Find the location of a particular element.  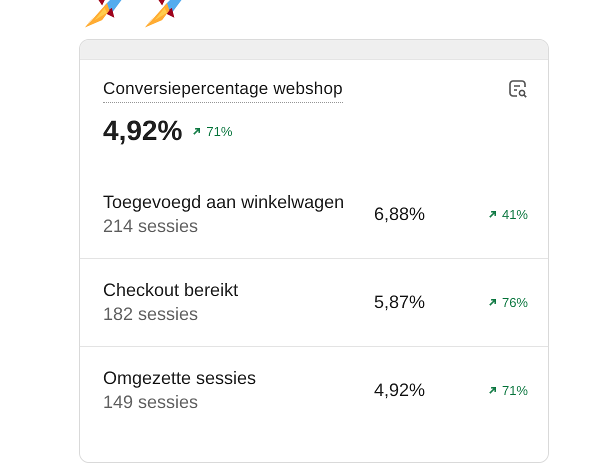

card-title: Conversiepercentage webshop is located at coordinates (223, 91).